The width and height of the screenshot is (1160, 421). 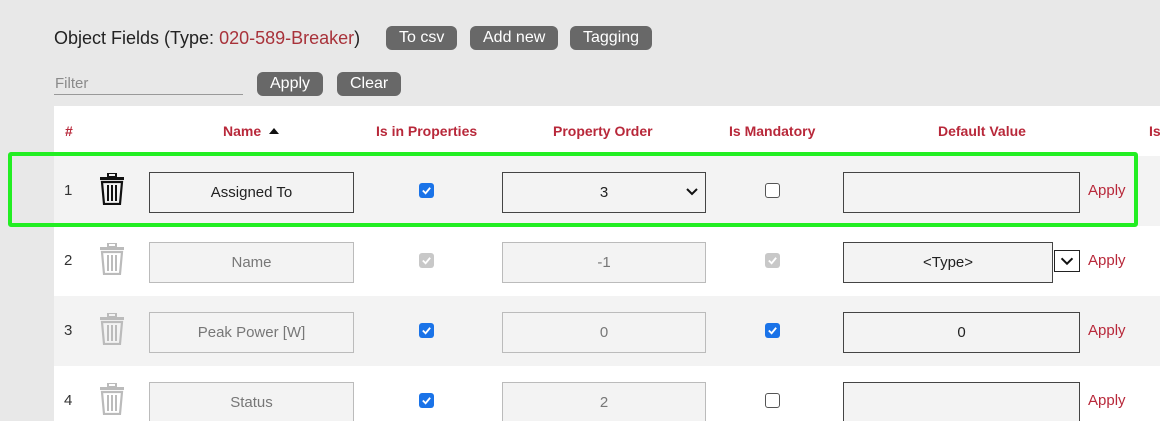 I want to click on property-order-select: 3, so click(x=604, y=192).